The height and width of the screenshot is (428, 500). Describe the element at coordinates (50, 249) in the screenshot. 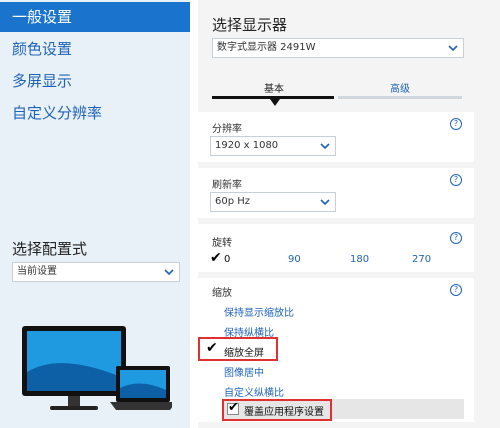

I see `profile-title: 选择配置式` at that location.